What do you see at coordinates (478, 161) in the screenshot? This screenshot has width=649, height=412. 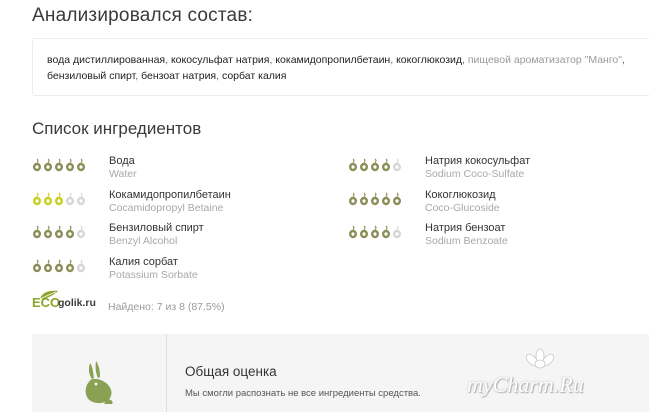 I see `ingredient-name: Натрия кокосульфат` at bounding box center [478, 161].